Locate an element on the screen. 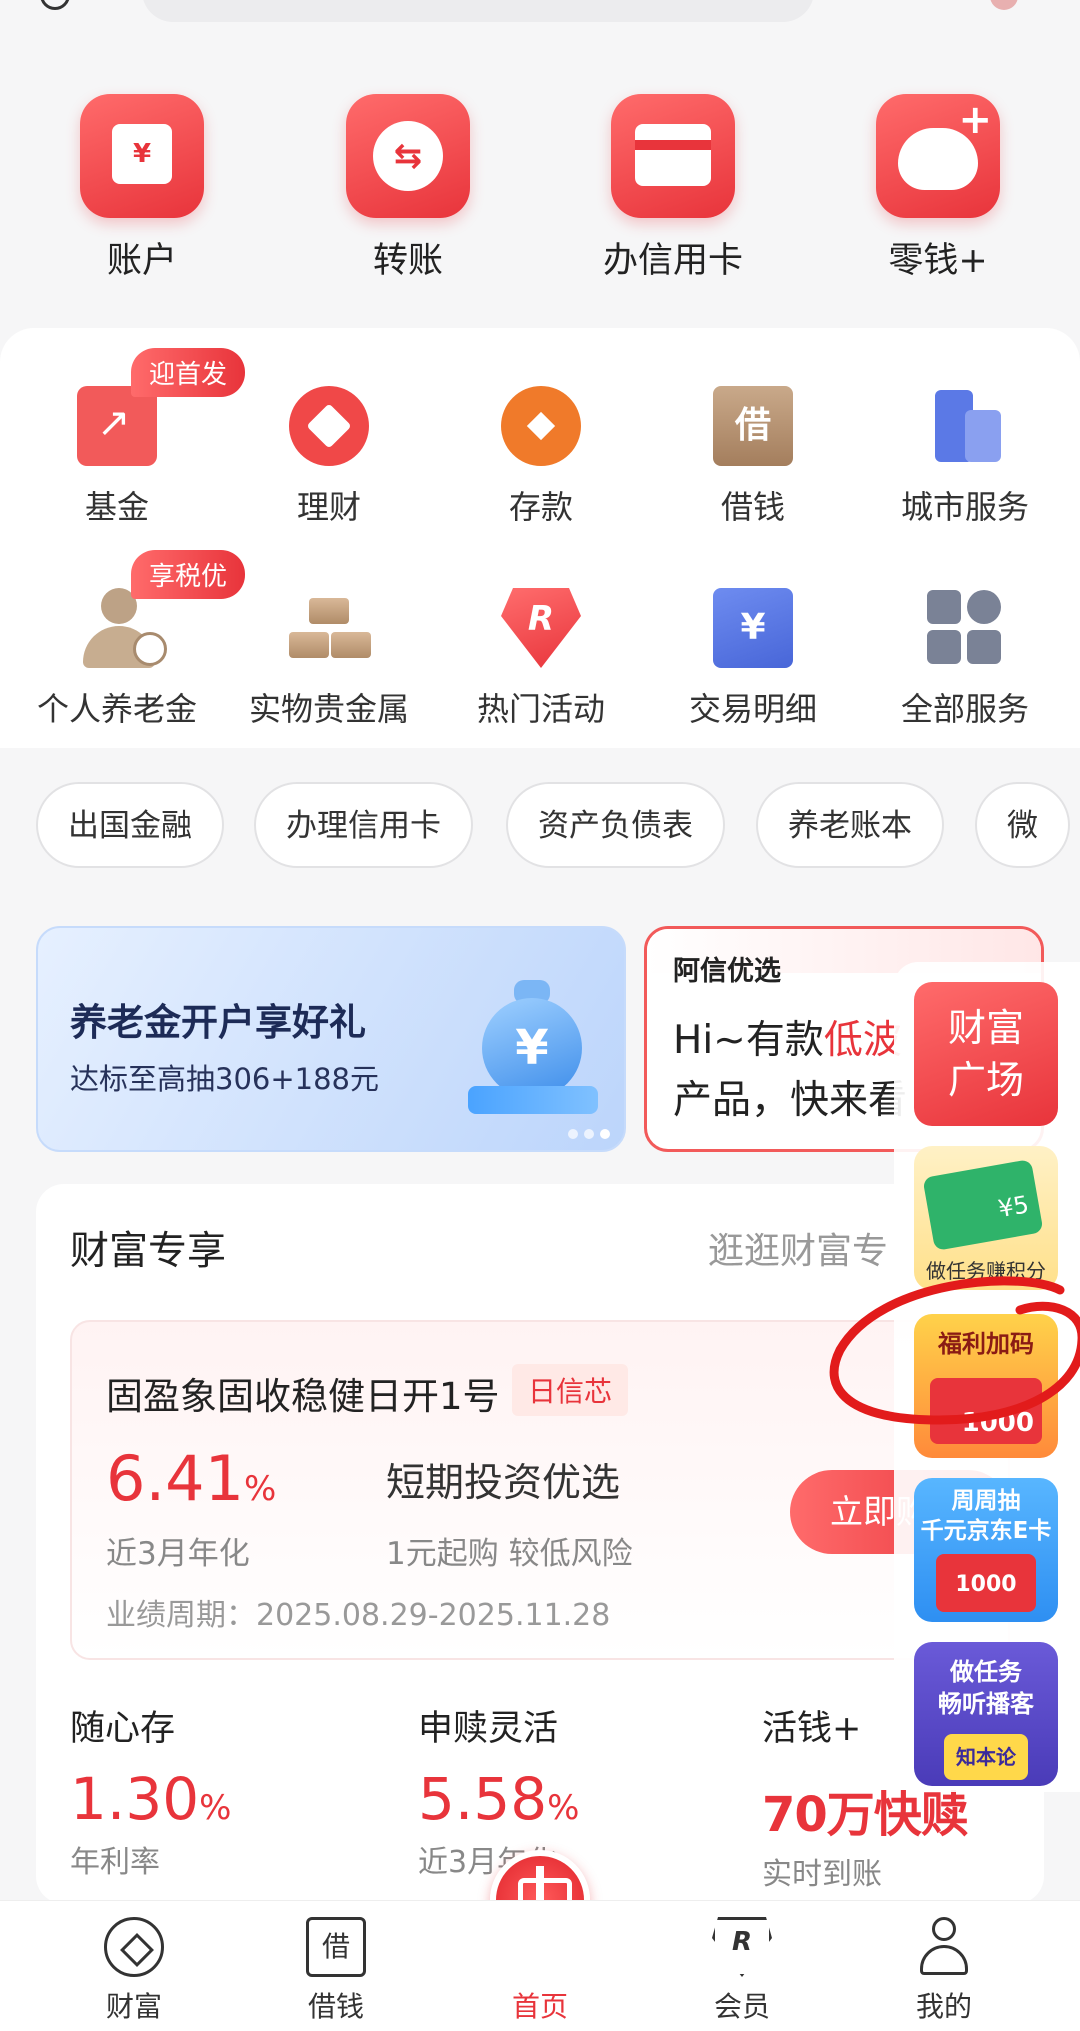  nav-wealth: 财富 is located at coordinates (134, 1971).